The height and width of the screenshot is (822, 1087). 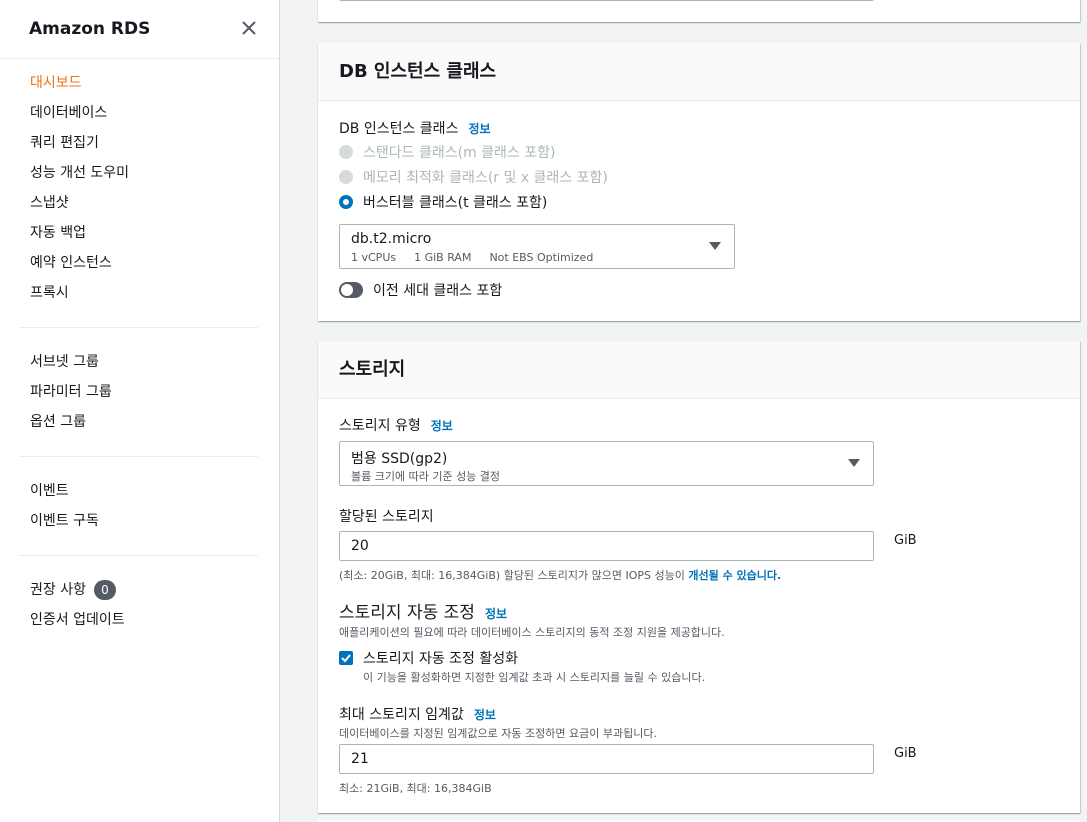 What do you see at coordinates (443, 257) in the screenshot?
I see `spec-ram: 1 GiB RAM` at bounding box center [443, 257].